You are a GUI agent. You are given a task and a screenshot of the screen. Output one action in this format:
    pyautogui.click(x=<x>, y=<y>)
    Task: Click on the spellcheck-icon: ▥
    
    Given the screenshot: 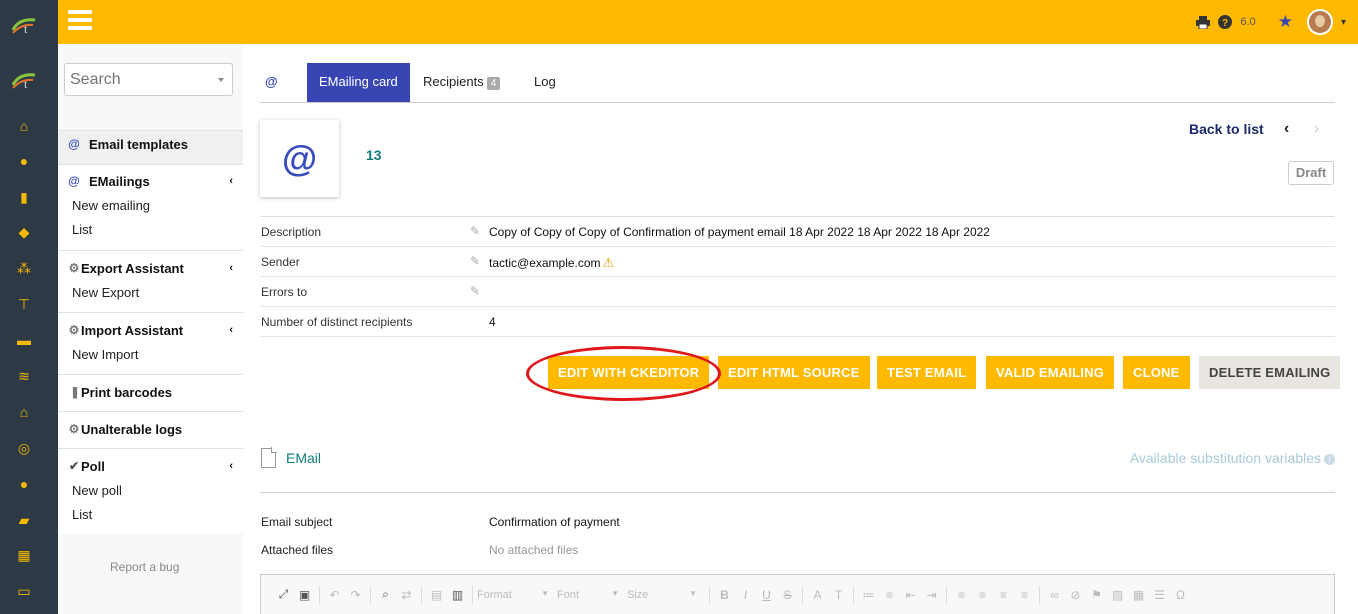 What is the action you would take?
    pyautogui.click(x=457, y=595)
    